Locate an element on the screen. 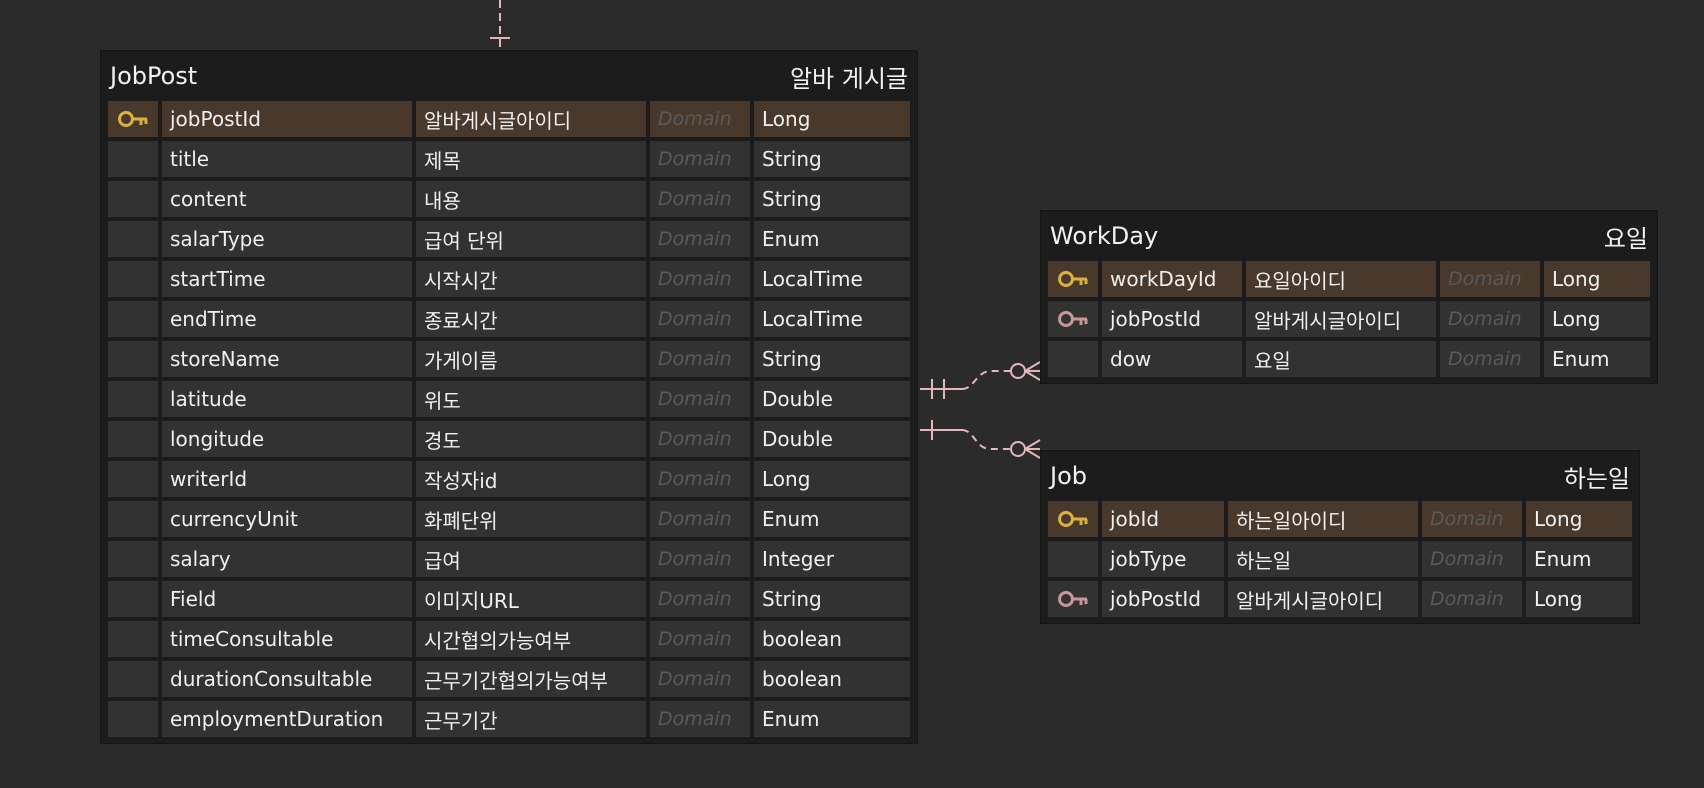 The image size is (1704, 788). table-row: content 내용 Domain String is located at coordinates (509, 199).